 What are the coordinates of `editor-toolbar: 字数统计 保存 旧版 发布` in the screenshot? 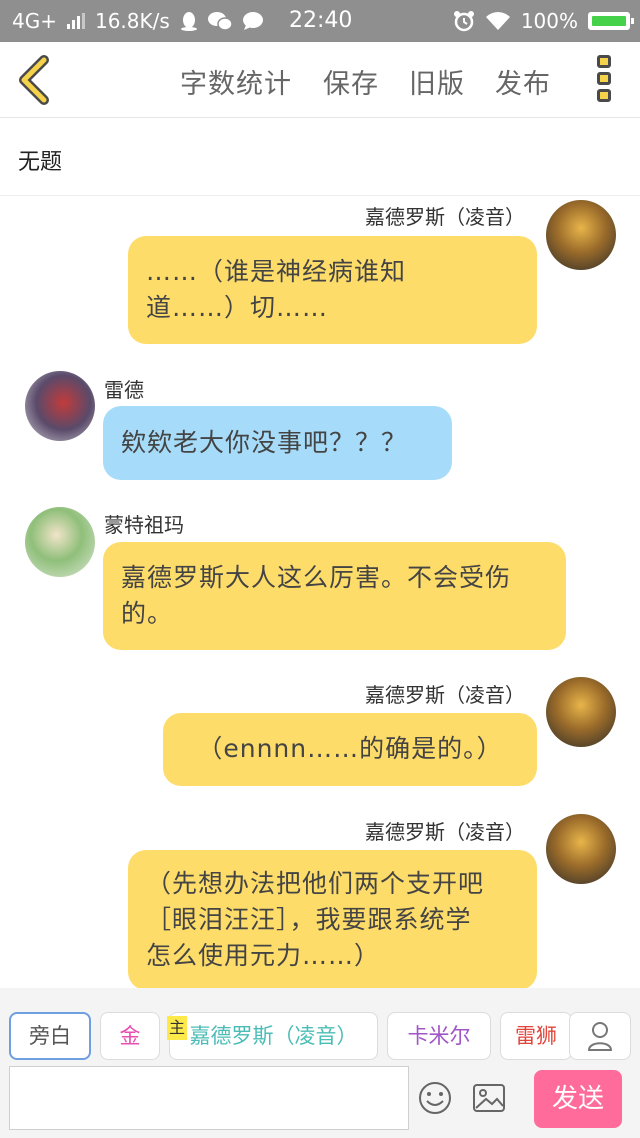 It's located at (320, 80).